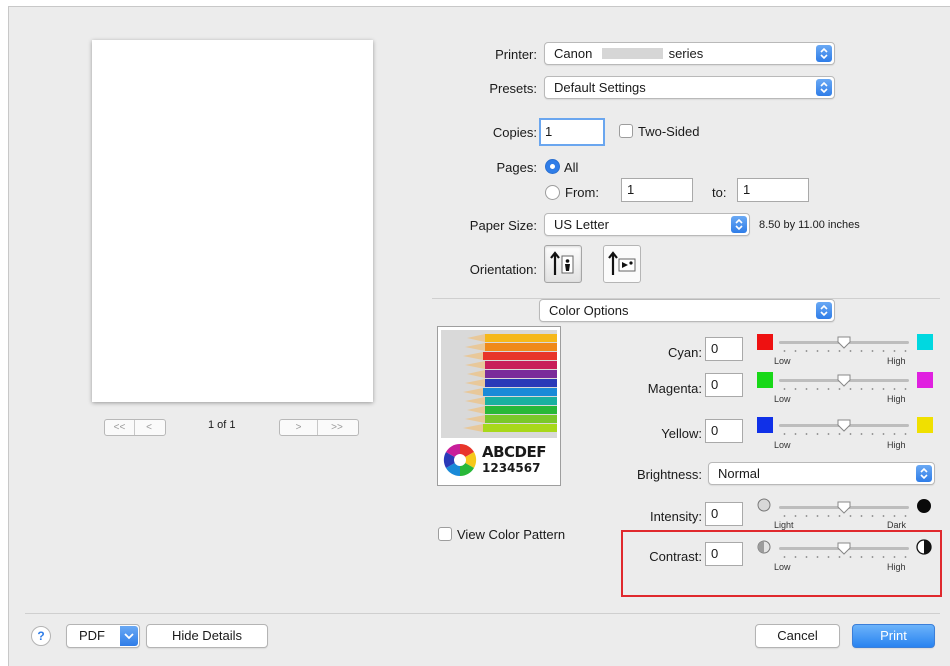  Describe the element at coordinates (503, 269) in the screenshot. I see `orientation-label: Orientation:` at that location.